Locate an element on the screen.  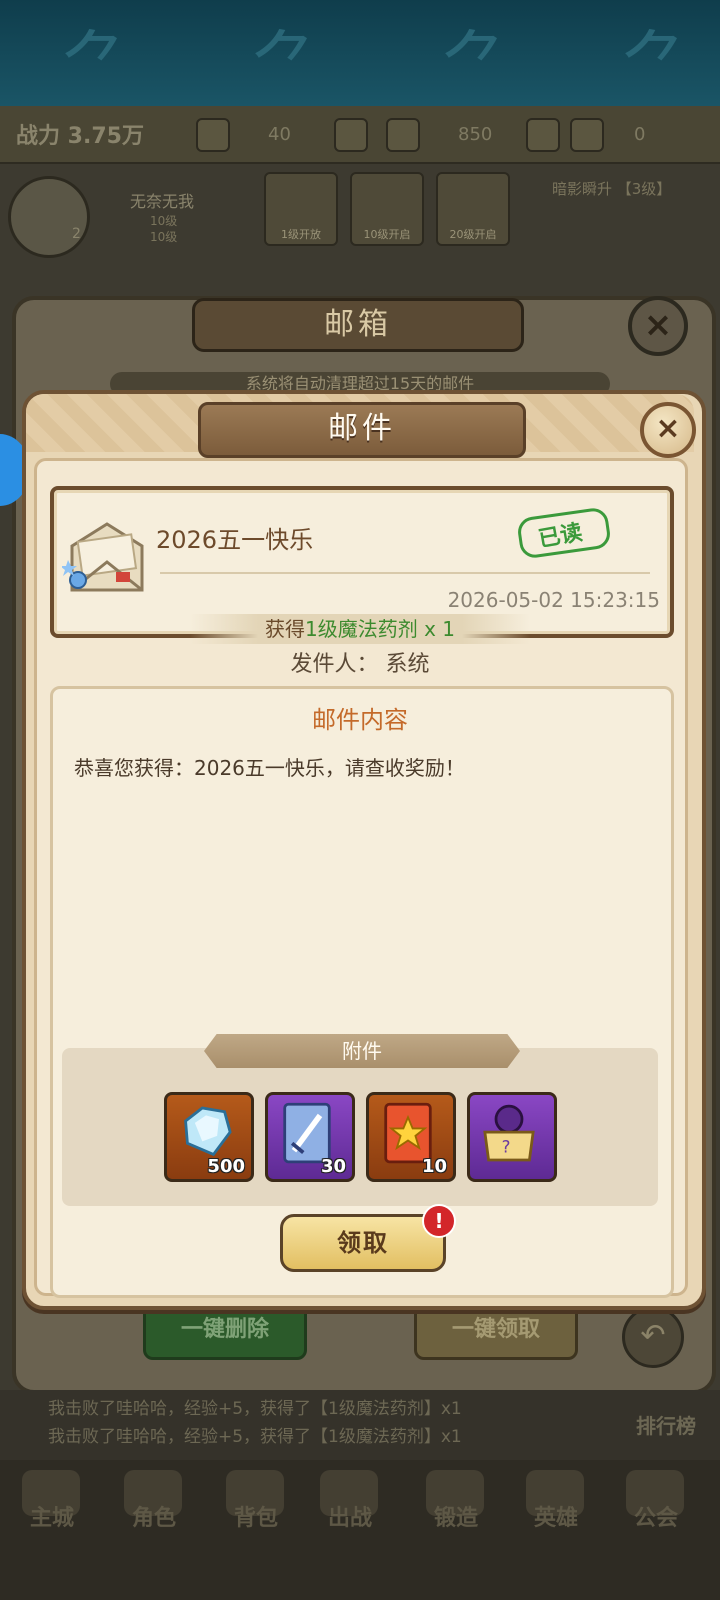
attachment-item: ? is located at coordinates (512, 1137).